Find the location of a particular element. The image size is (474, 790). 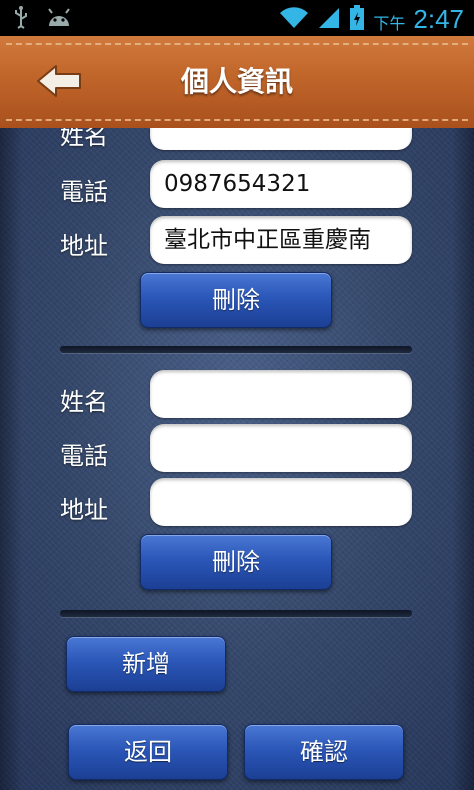

status-time: 2:47 is located at coordinates (438, 19).